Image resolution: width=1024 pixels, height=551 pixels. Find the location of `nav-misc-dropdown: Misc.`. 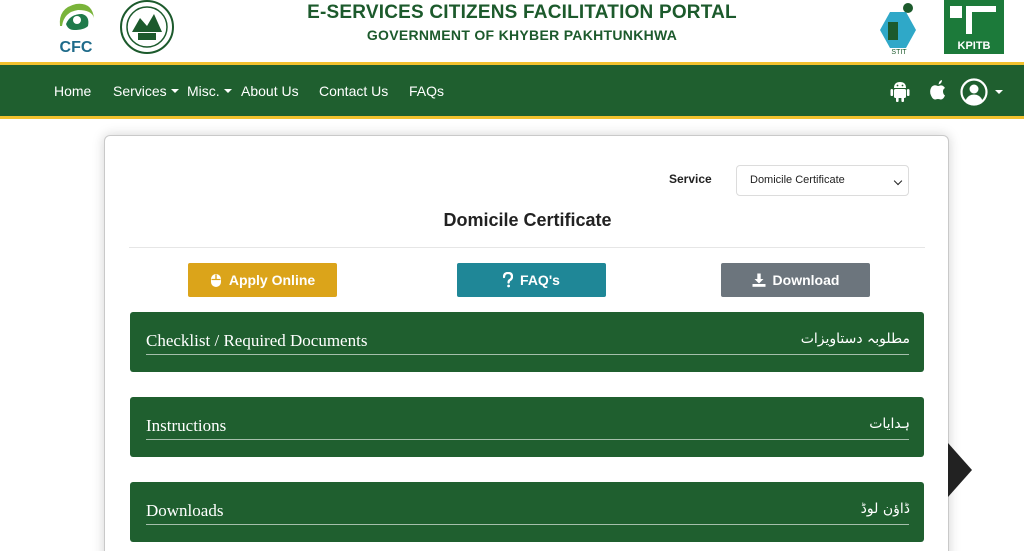

nav-misc-dropdown: Misc. is located at coordinates (209, 91).